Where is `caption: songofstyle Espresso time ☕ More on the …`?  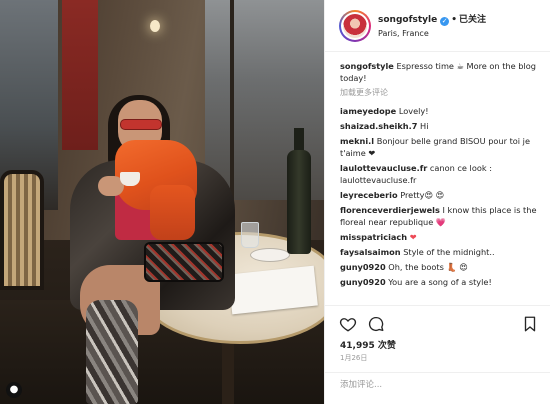
caption: songofstyle Espresso time ☕ More on the … is located at coordinates (443, 72).